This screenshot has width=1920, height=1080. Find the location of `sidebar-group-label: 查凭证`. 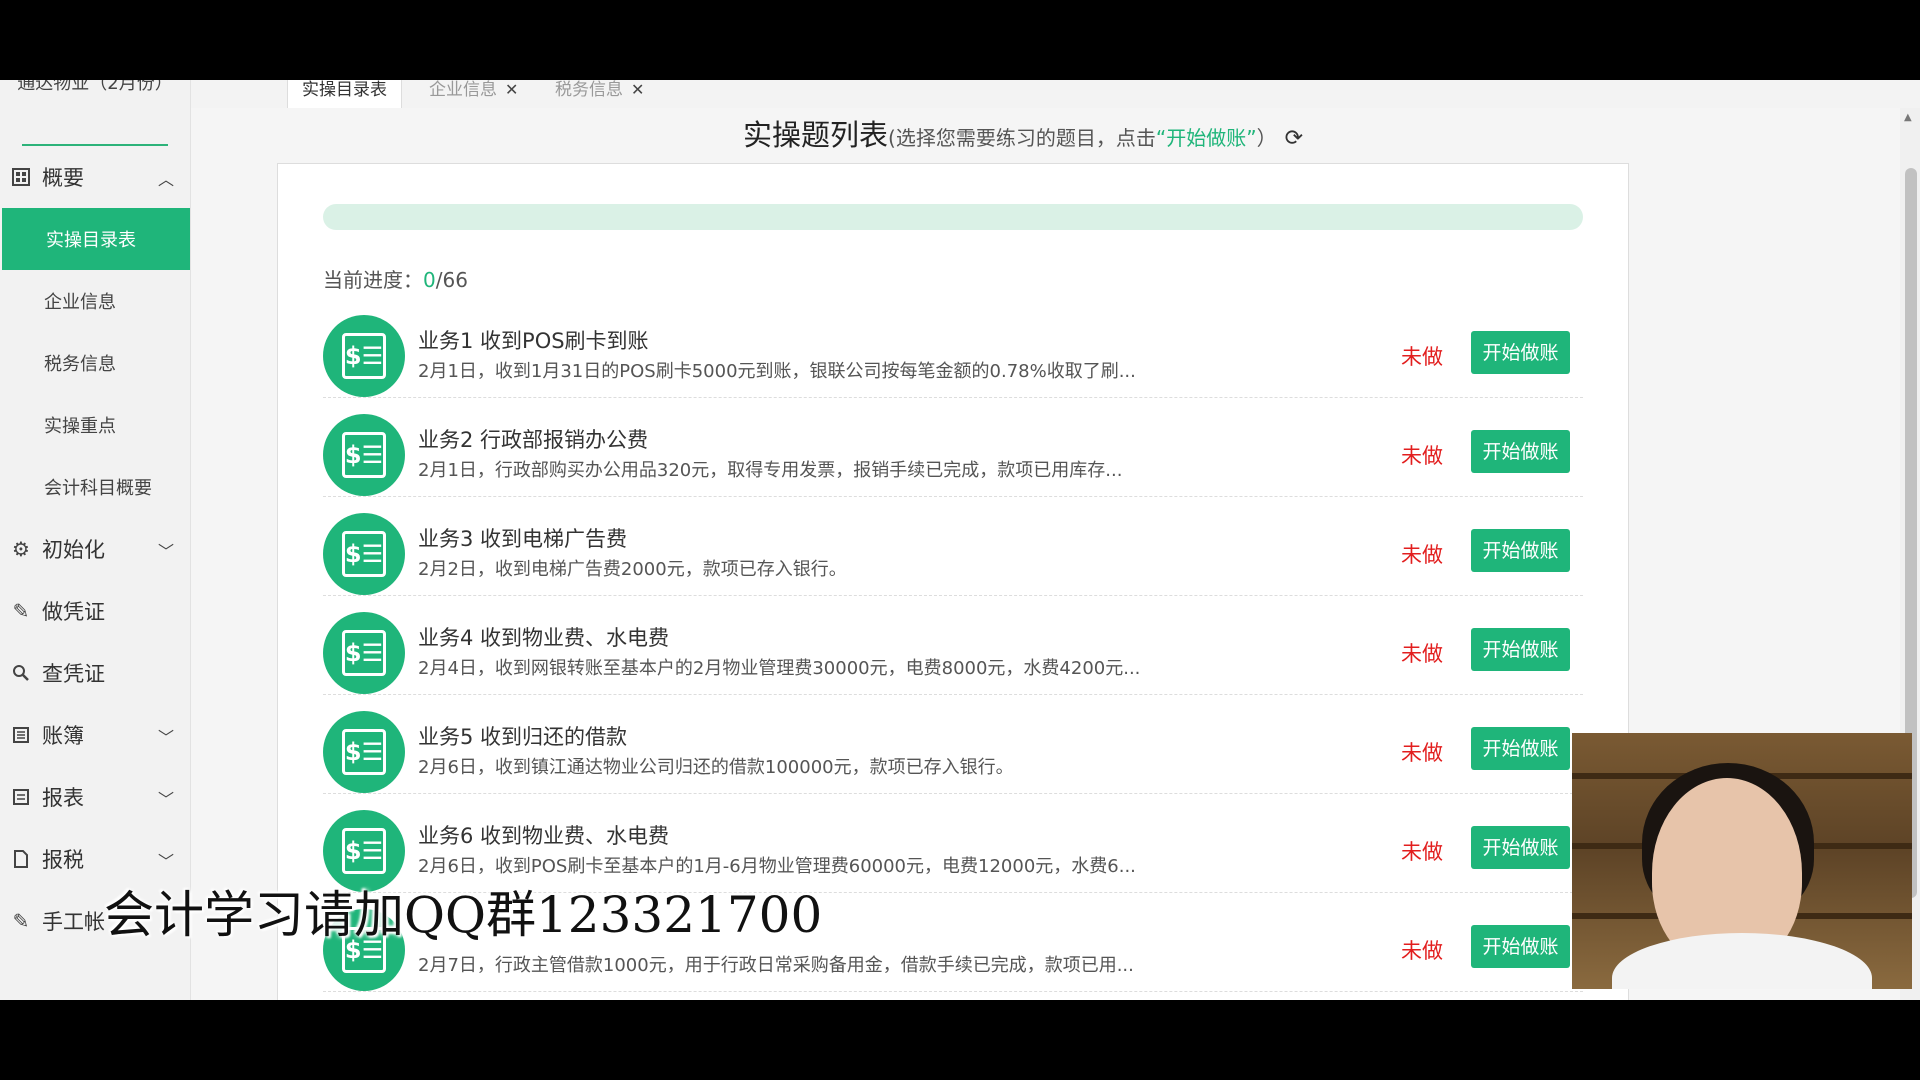

sidebar-group-label: 查凭证 is located at coordinates (73, 674).